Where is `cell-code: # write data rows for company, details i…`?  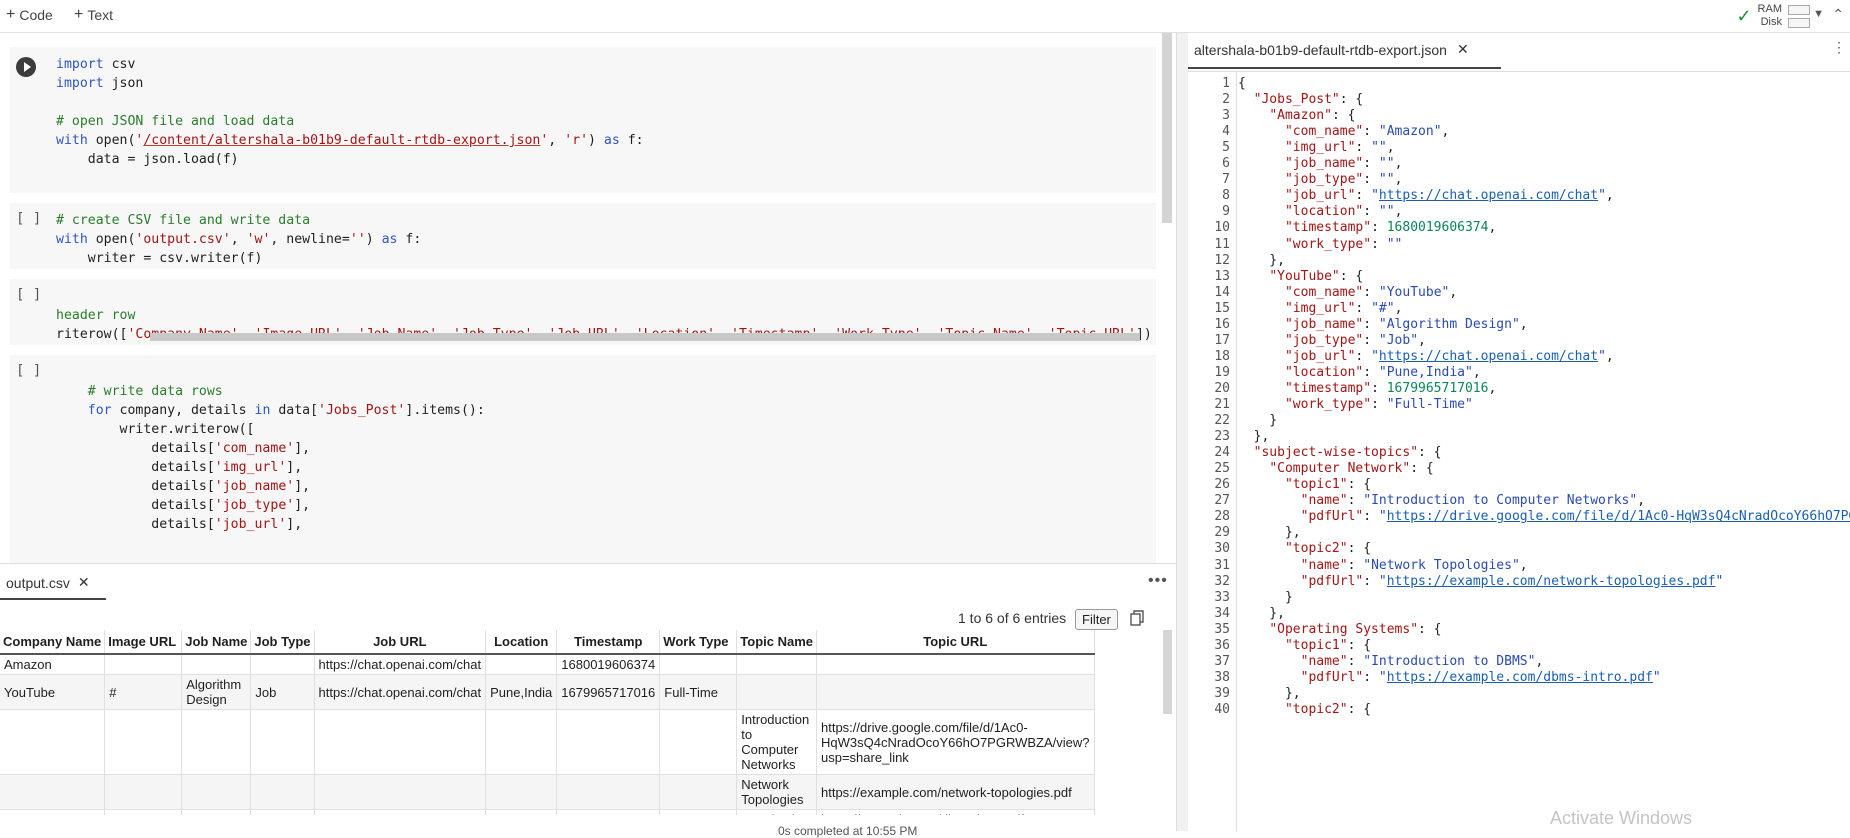 cell-code: # write data rows for company, details i… is located at coordinates (270, 448).